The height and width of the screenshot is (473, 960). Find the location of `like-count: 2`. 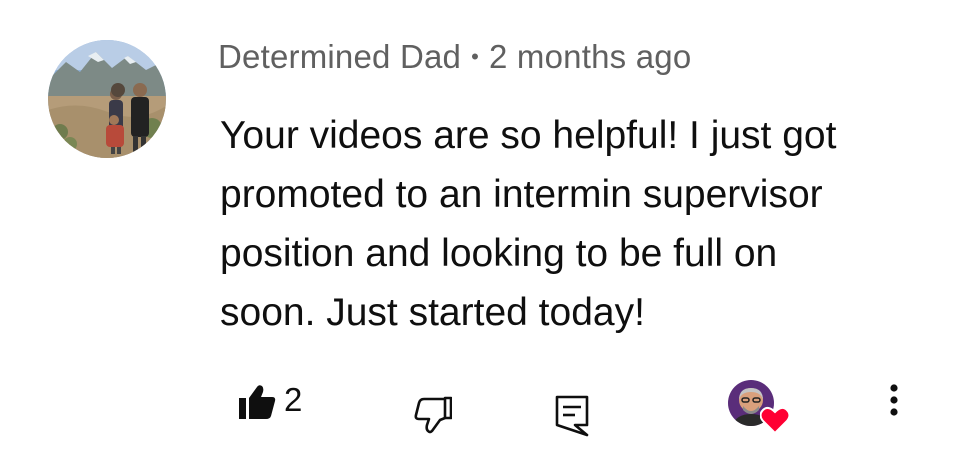

like-count: 2 is located at coordinates (293, 399).